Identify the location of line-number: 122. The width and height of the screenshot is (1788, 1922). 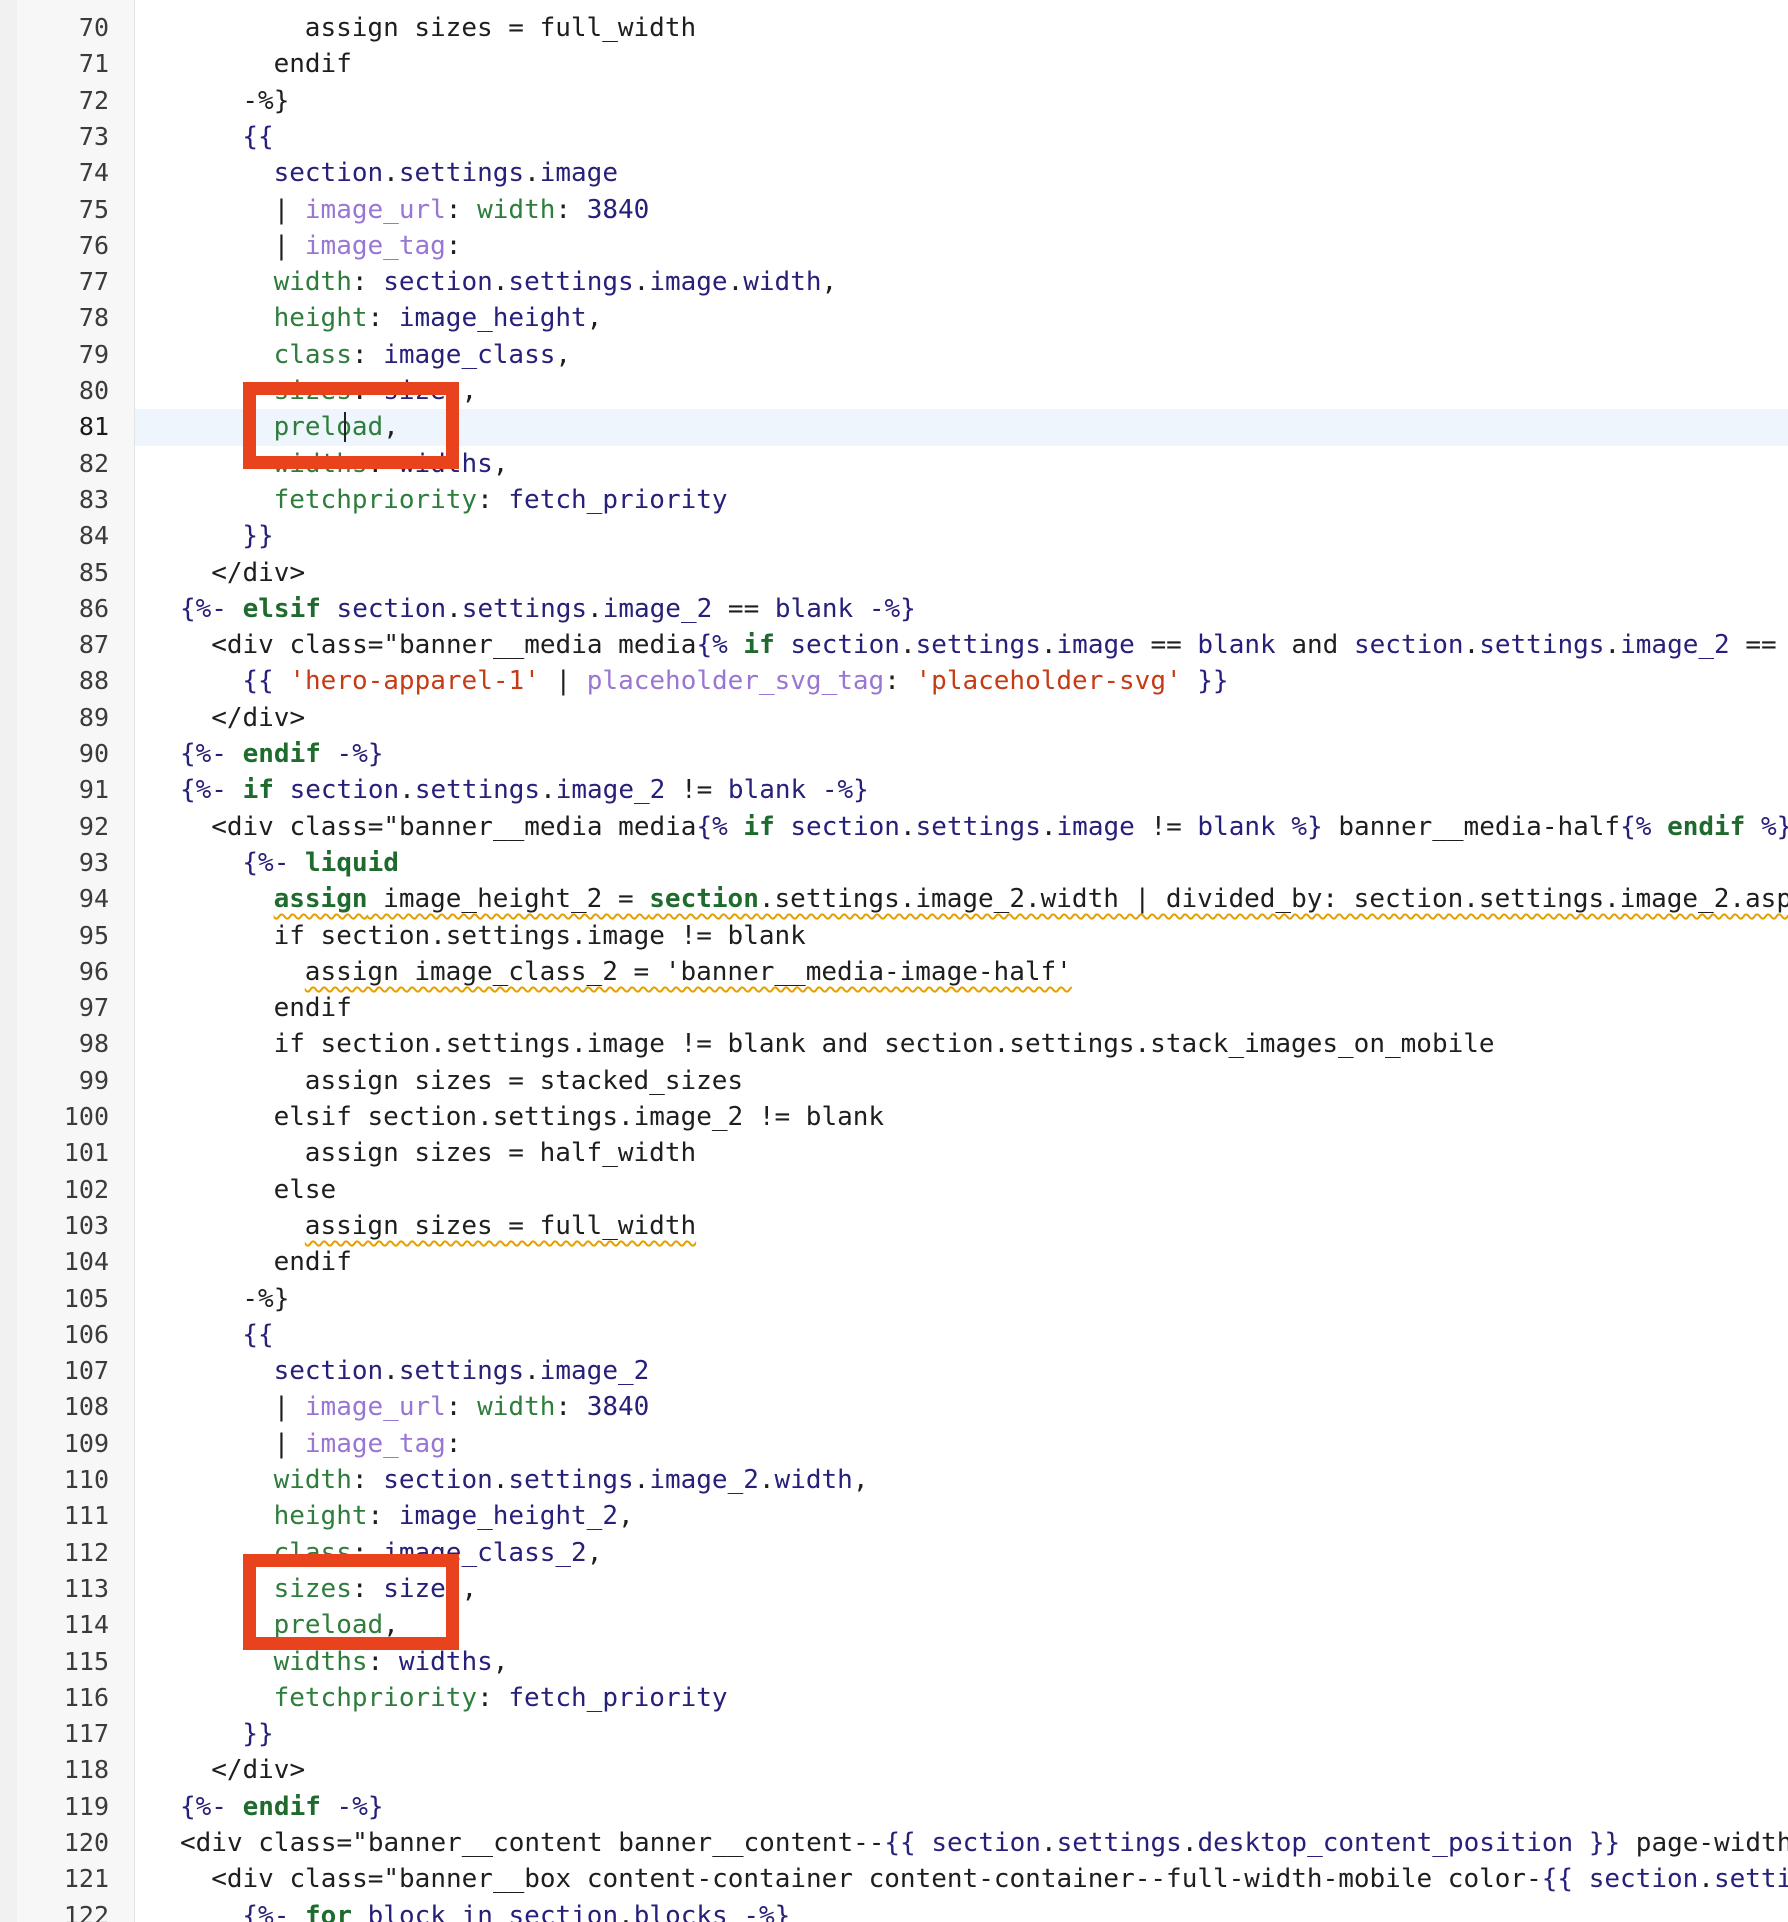
(86, 1911).